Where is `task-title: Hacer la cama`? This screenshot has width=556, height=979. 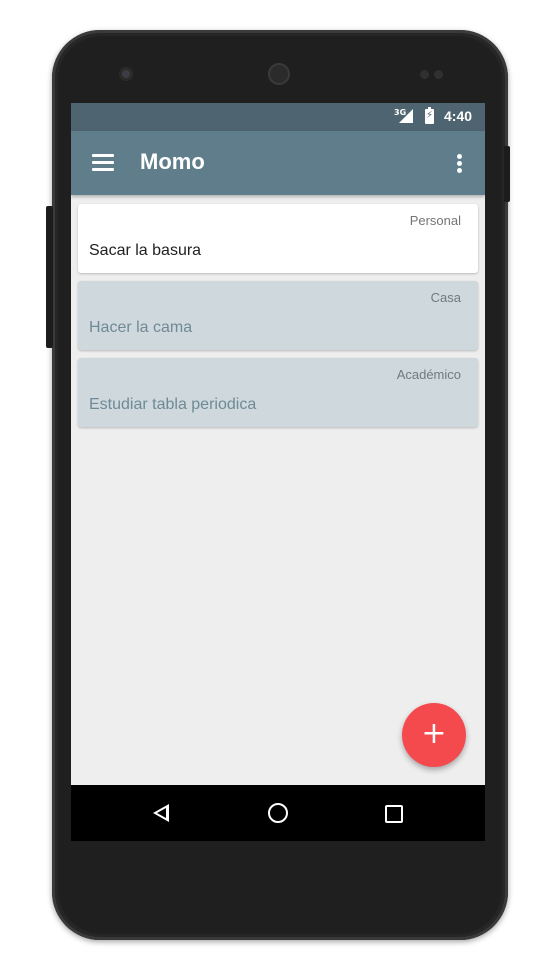 task-title: Hacer la cama is located at coordinates (141, 327).